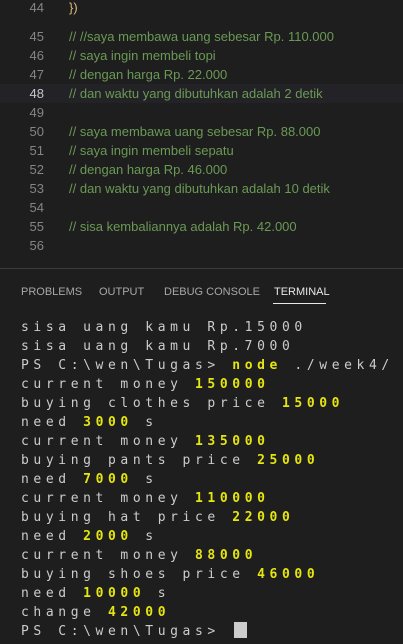 This screenshot has height=644, width=403. I want to click on terminal-text: sisa uang kamu Rp.15000, so click(164, 327).